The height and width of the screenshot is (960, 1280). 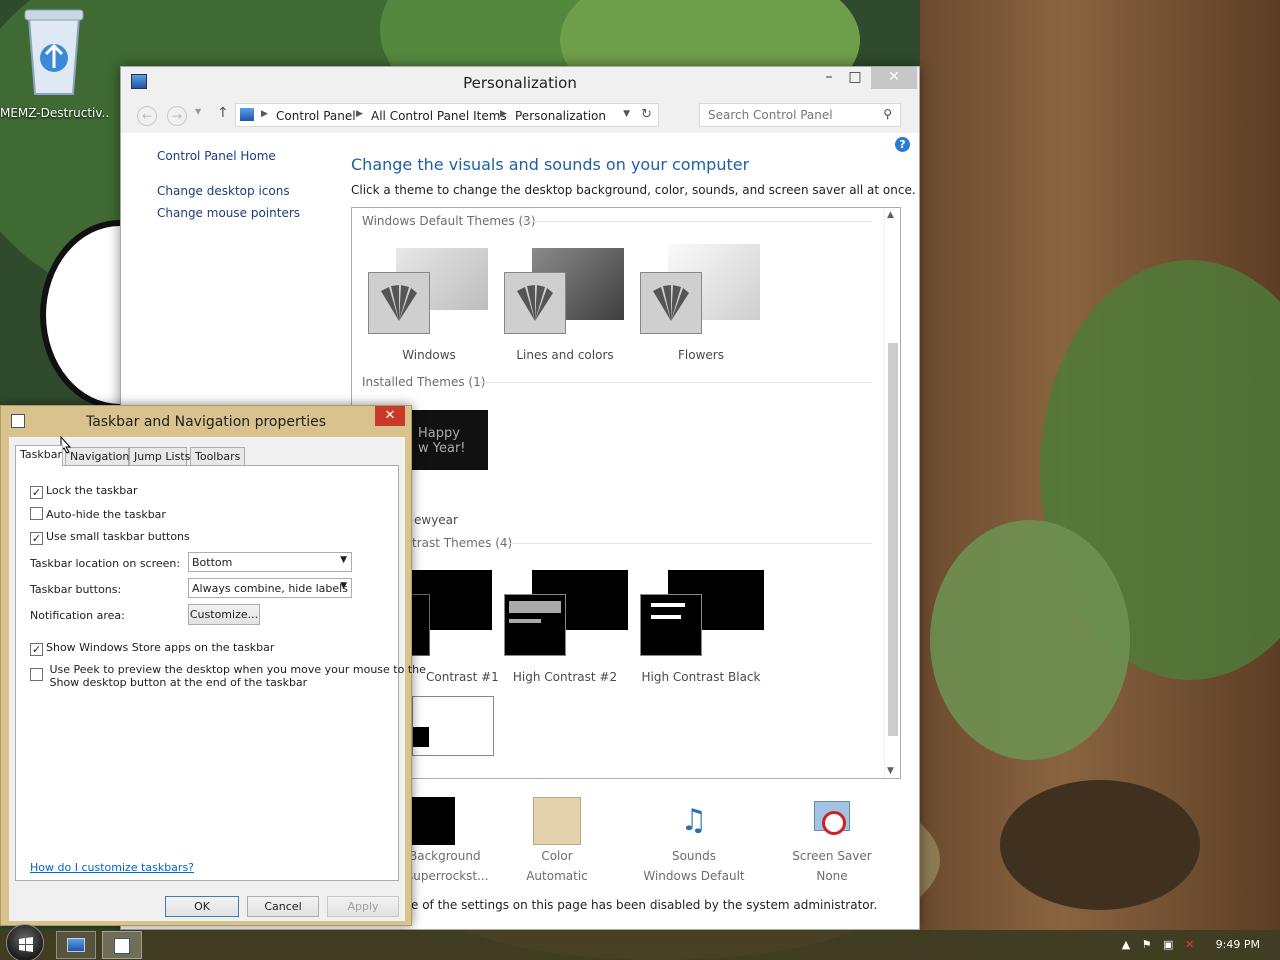 I want to click on color-swatch, so click(x=557, y=821).